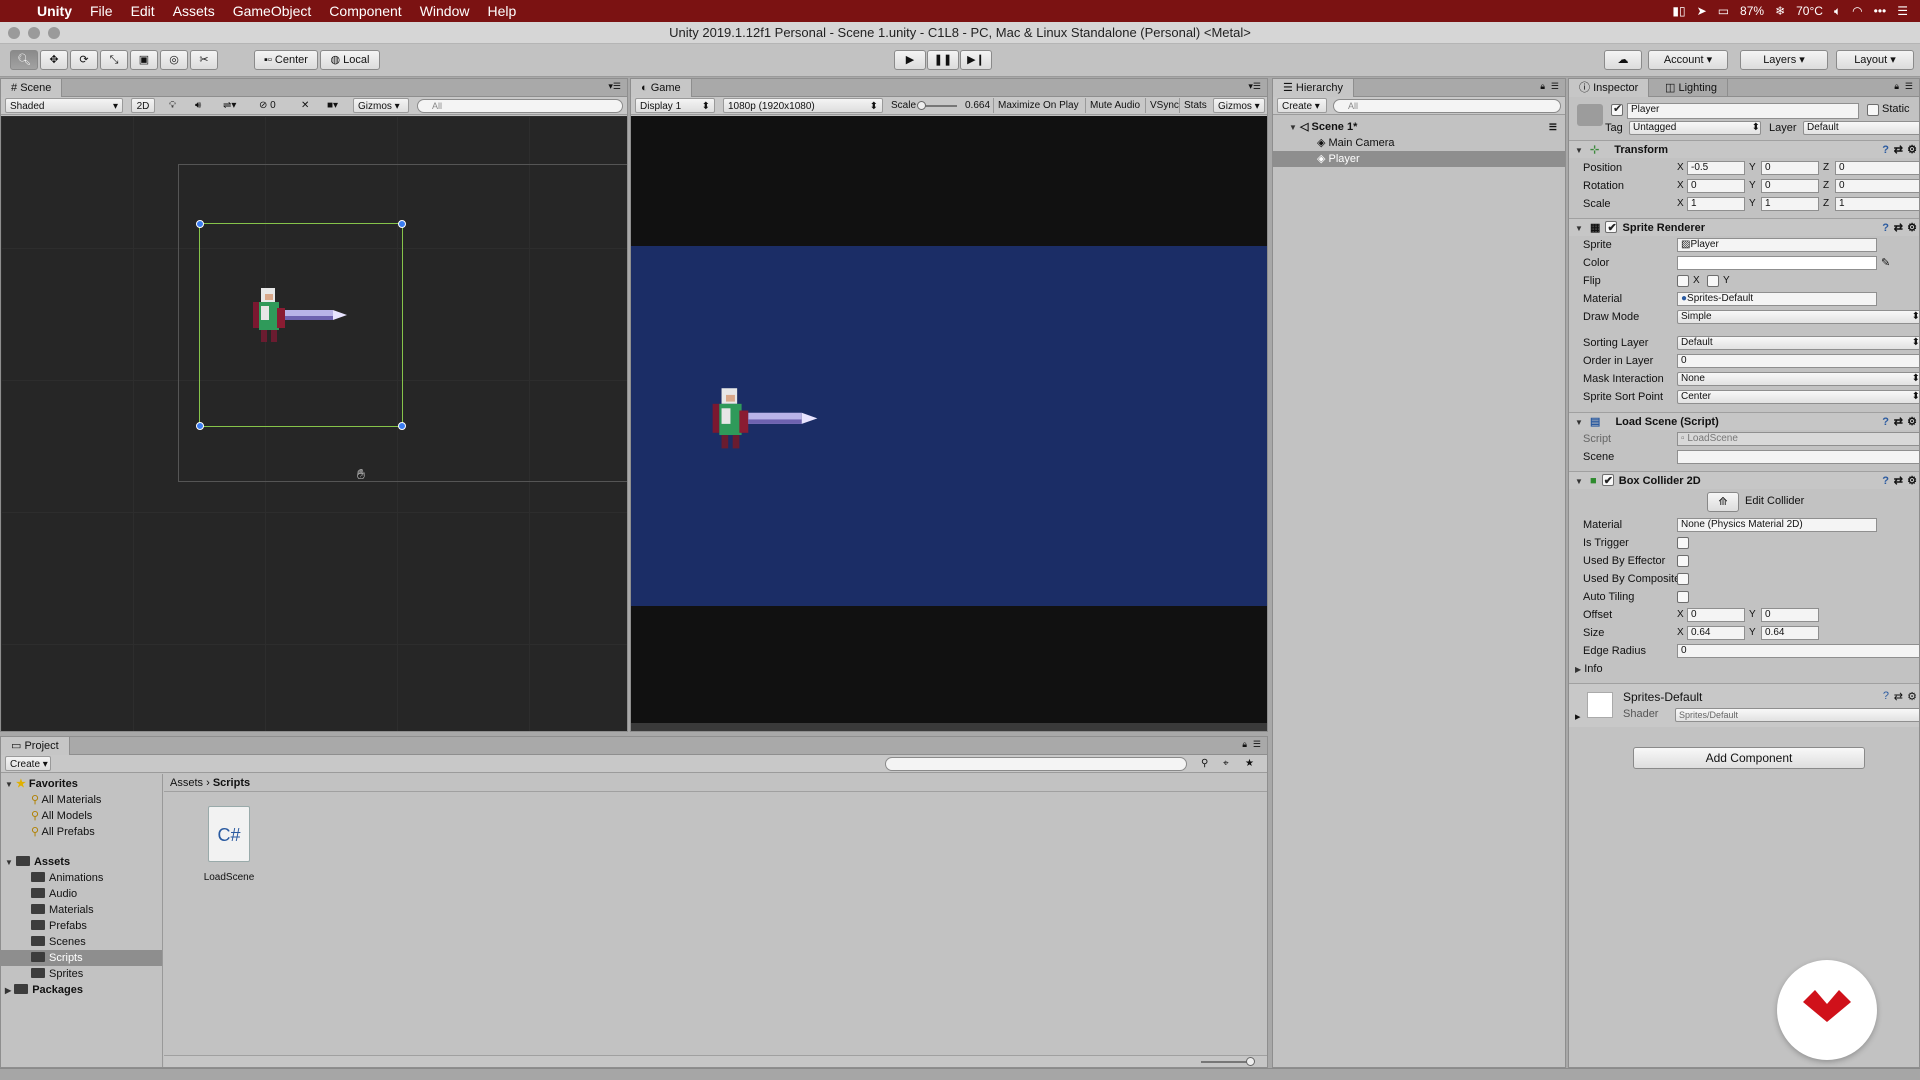 Image resolution: width=1920 pixels, height=1080 pixels. I want to click on game-gizmos-dropdown: Gizmos ▾, so click(1239, 105).